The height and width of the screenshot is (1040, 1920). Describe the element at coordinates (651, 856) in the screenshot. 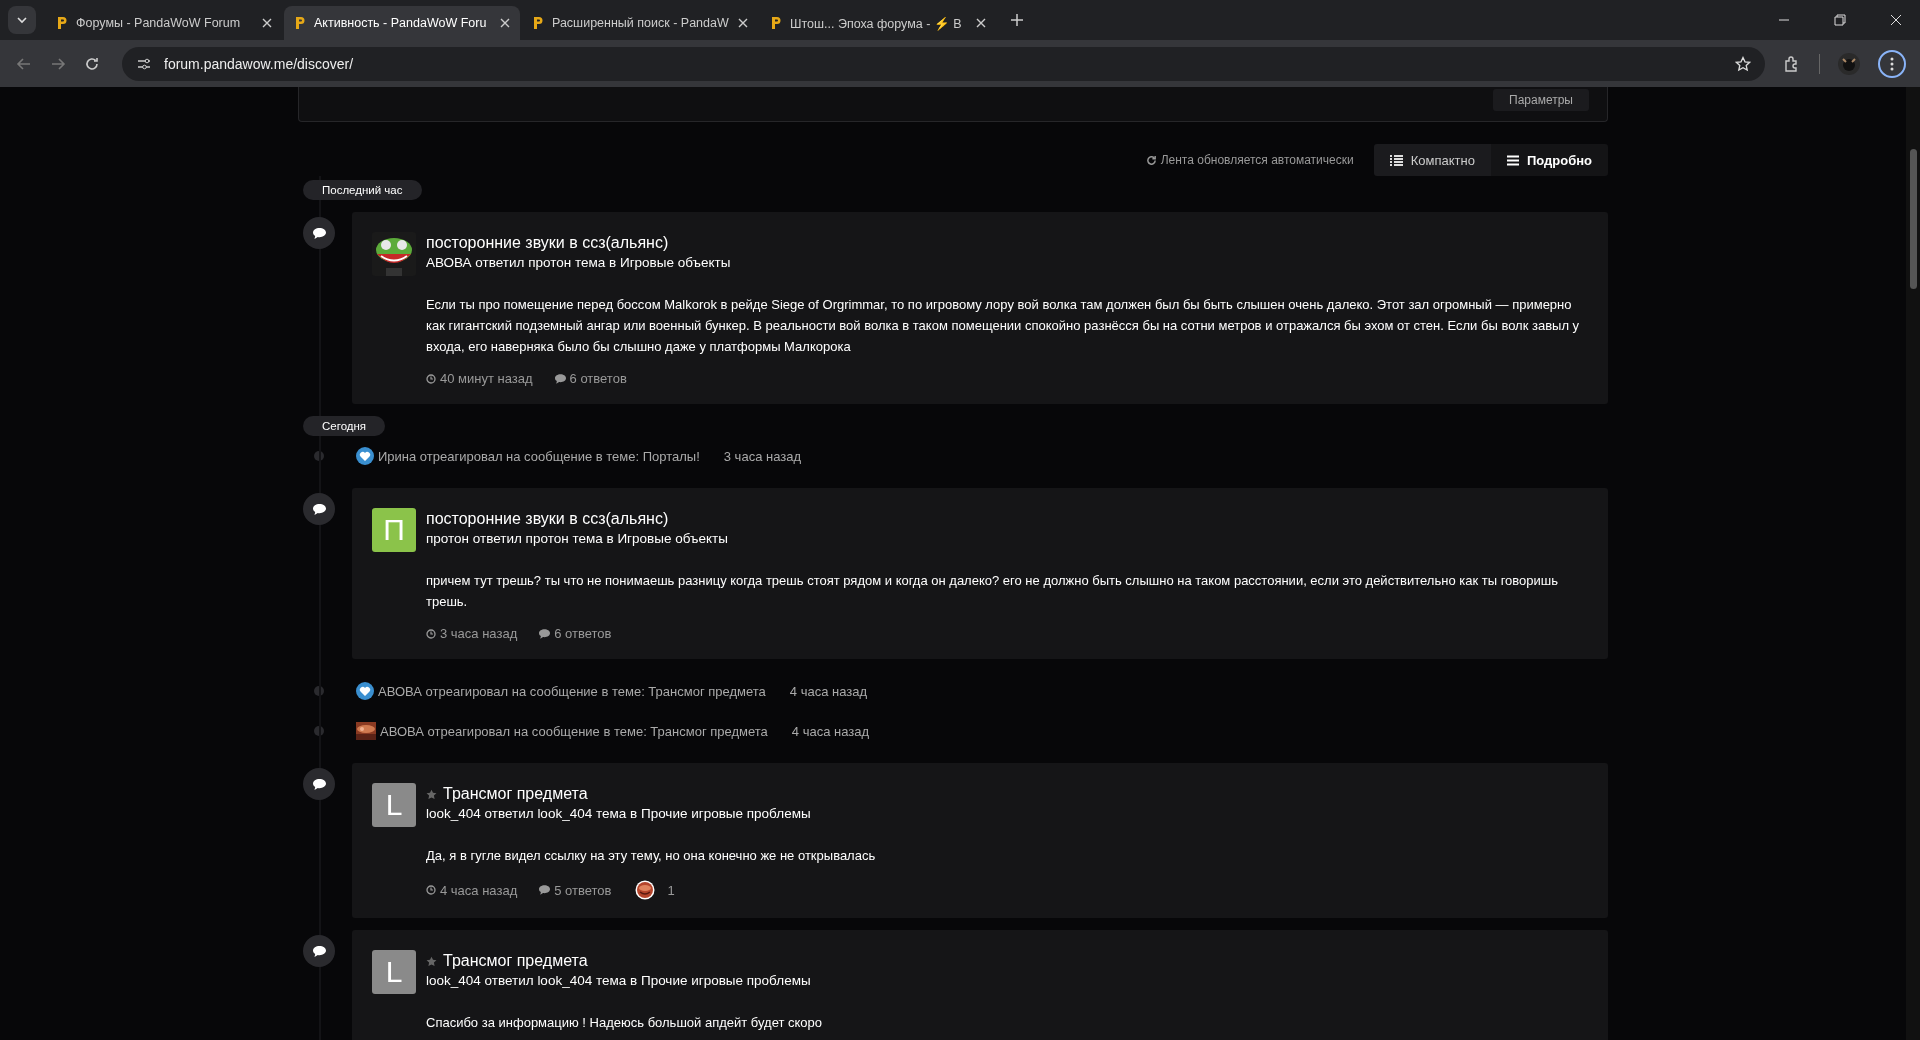

I see `post-excerpt: Да, я в гугле видел ссылку на эту тему, но она конечно же не открывалась` at that location.